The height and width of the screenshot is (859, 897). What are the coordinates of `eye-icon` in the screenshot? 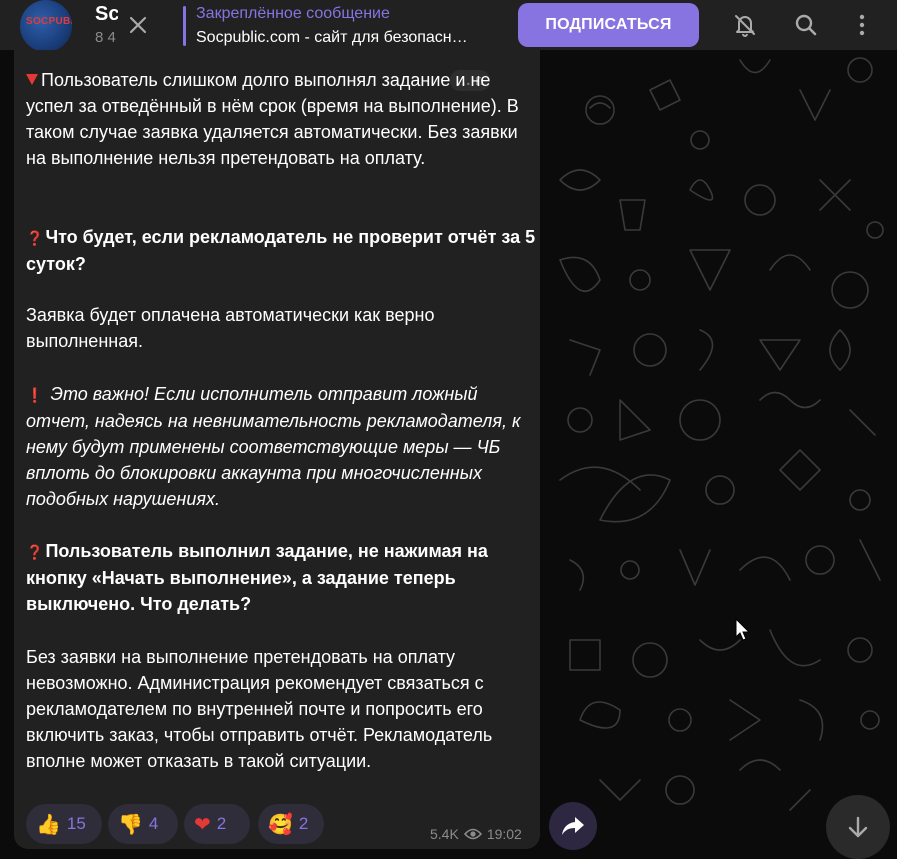 It's located at (472, 834).